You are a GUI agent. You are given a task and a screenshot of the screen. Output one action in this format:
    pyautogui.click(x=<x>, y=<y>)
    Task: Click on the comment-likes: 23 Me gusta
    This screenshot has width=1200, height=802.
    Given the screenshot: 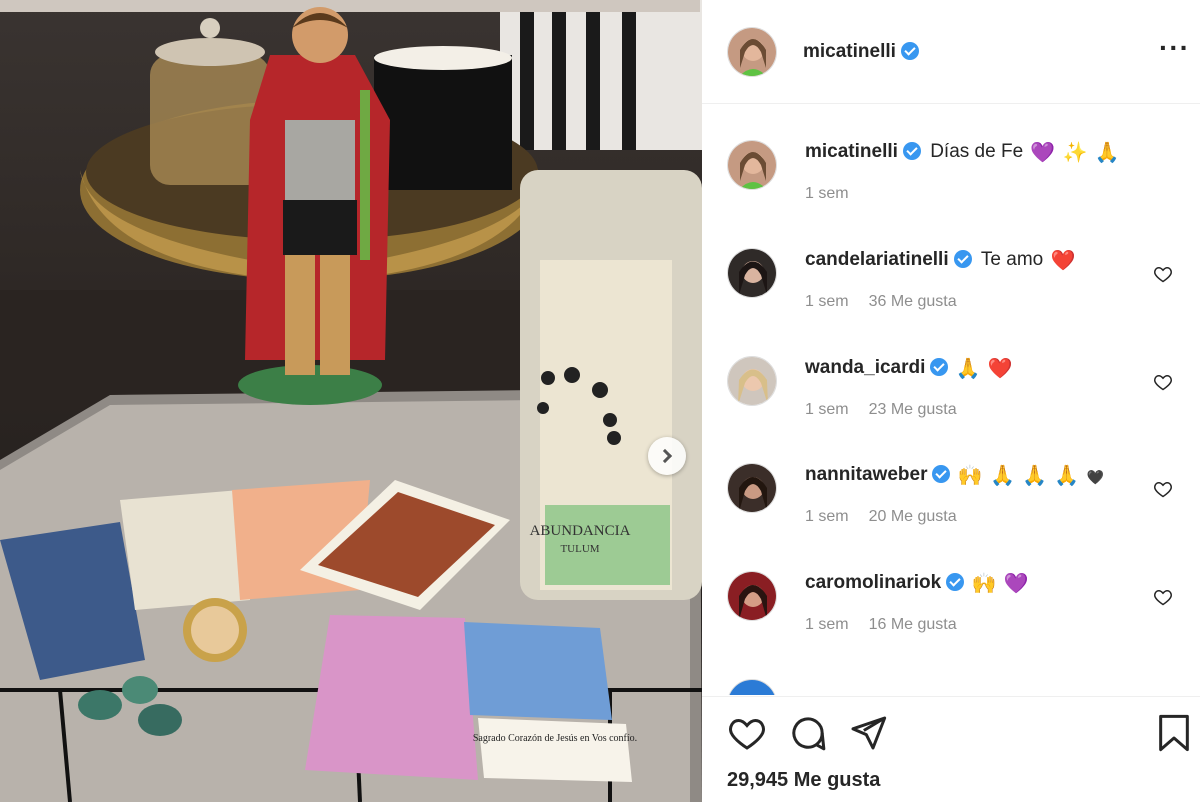 What is the action you would take?
    pyautogui.click(x=913, y=409)
    